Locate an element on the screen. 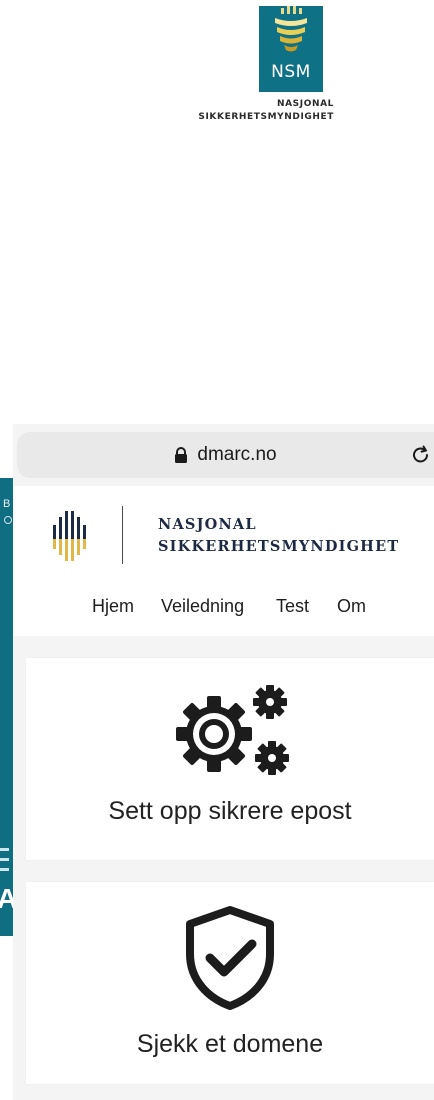 This screenshot has width=434, height=1100. url-wrap: dmarc.no is located at coordinates (225, 455).